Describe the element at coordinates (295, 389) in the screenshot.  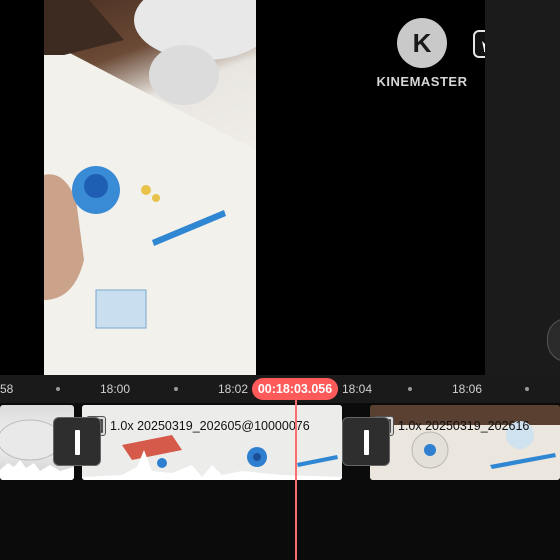
I see `playhead-timecode: 00:18:03.056` at that location.